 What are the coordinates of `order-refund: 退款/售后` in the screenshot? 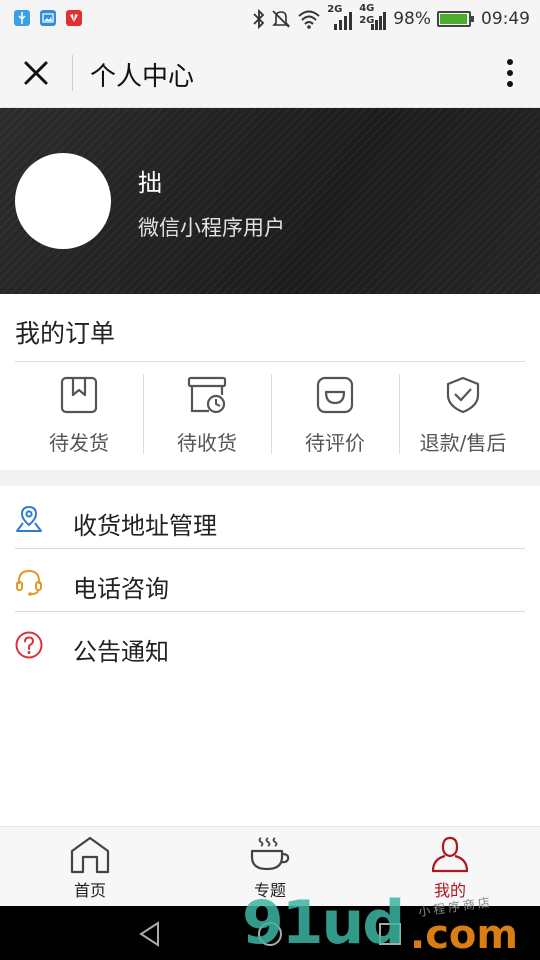 It's located at (463, 410).